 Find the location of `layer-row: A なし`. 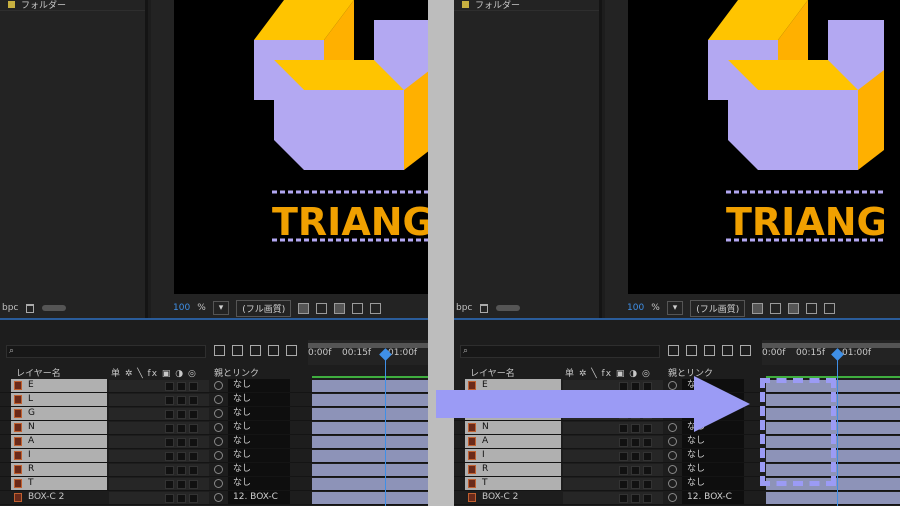

layer-row: A なし is located at coordinates (225, 442).